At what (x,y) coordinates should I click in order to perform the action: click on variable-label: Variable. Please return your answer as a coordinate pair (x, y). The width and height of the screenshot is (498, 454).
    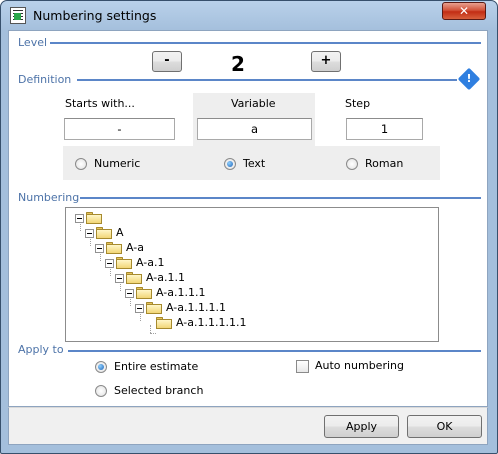
    Looking at the image, I should click on (253, 103).